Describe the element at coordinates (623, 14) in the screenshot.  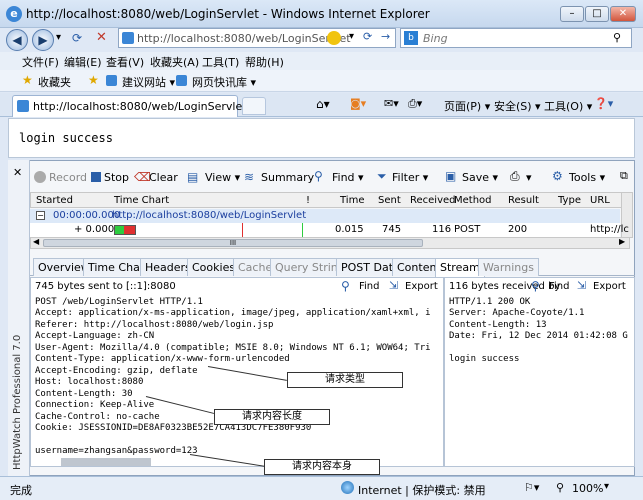
I see `close-window-button: ✕` at that location.